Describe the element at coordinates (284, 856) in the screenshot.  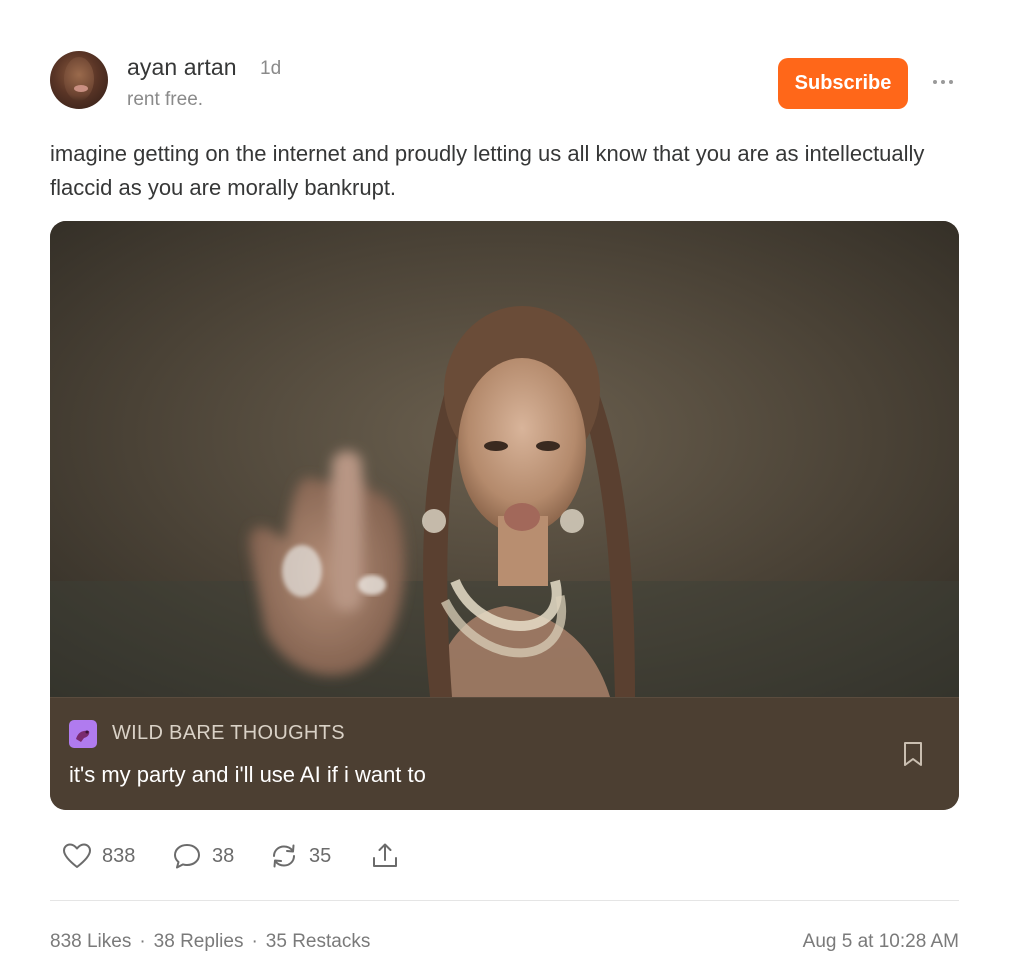
I see `restack-icon` at that location.